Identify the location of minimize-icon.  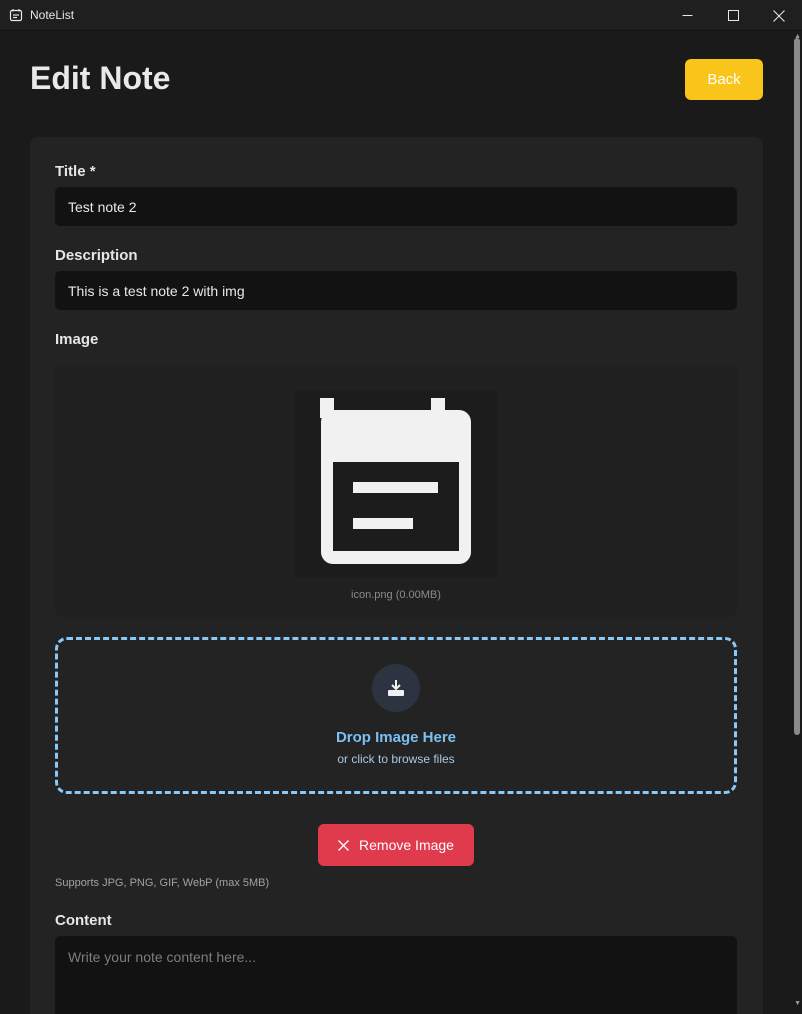
(687, 15).